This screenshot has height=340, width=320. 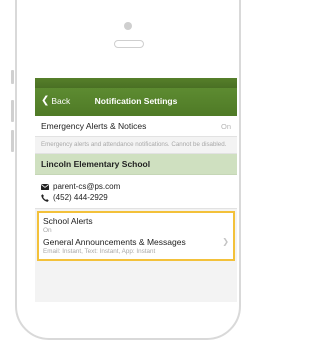 I want to click on chevron-right-icon: ❯, so click(x=225, y=241).